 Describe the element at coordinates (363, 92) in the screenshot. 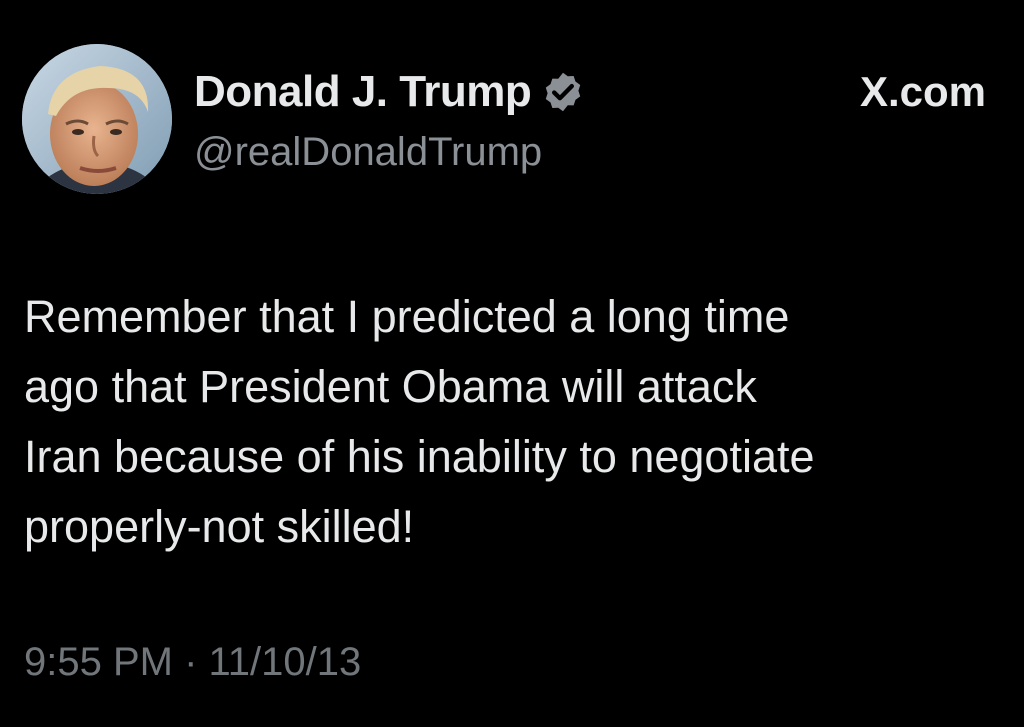

I see `author-display-name: Donald J. Trump` at that location.